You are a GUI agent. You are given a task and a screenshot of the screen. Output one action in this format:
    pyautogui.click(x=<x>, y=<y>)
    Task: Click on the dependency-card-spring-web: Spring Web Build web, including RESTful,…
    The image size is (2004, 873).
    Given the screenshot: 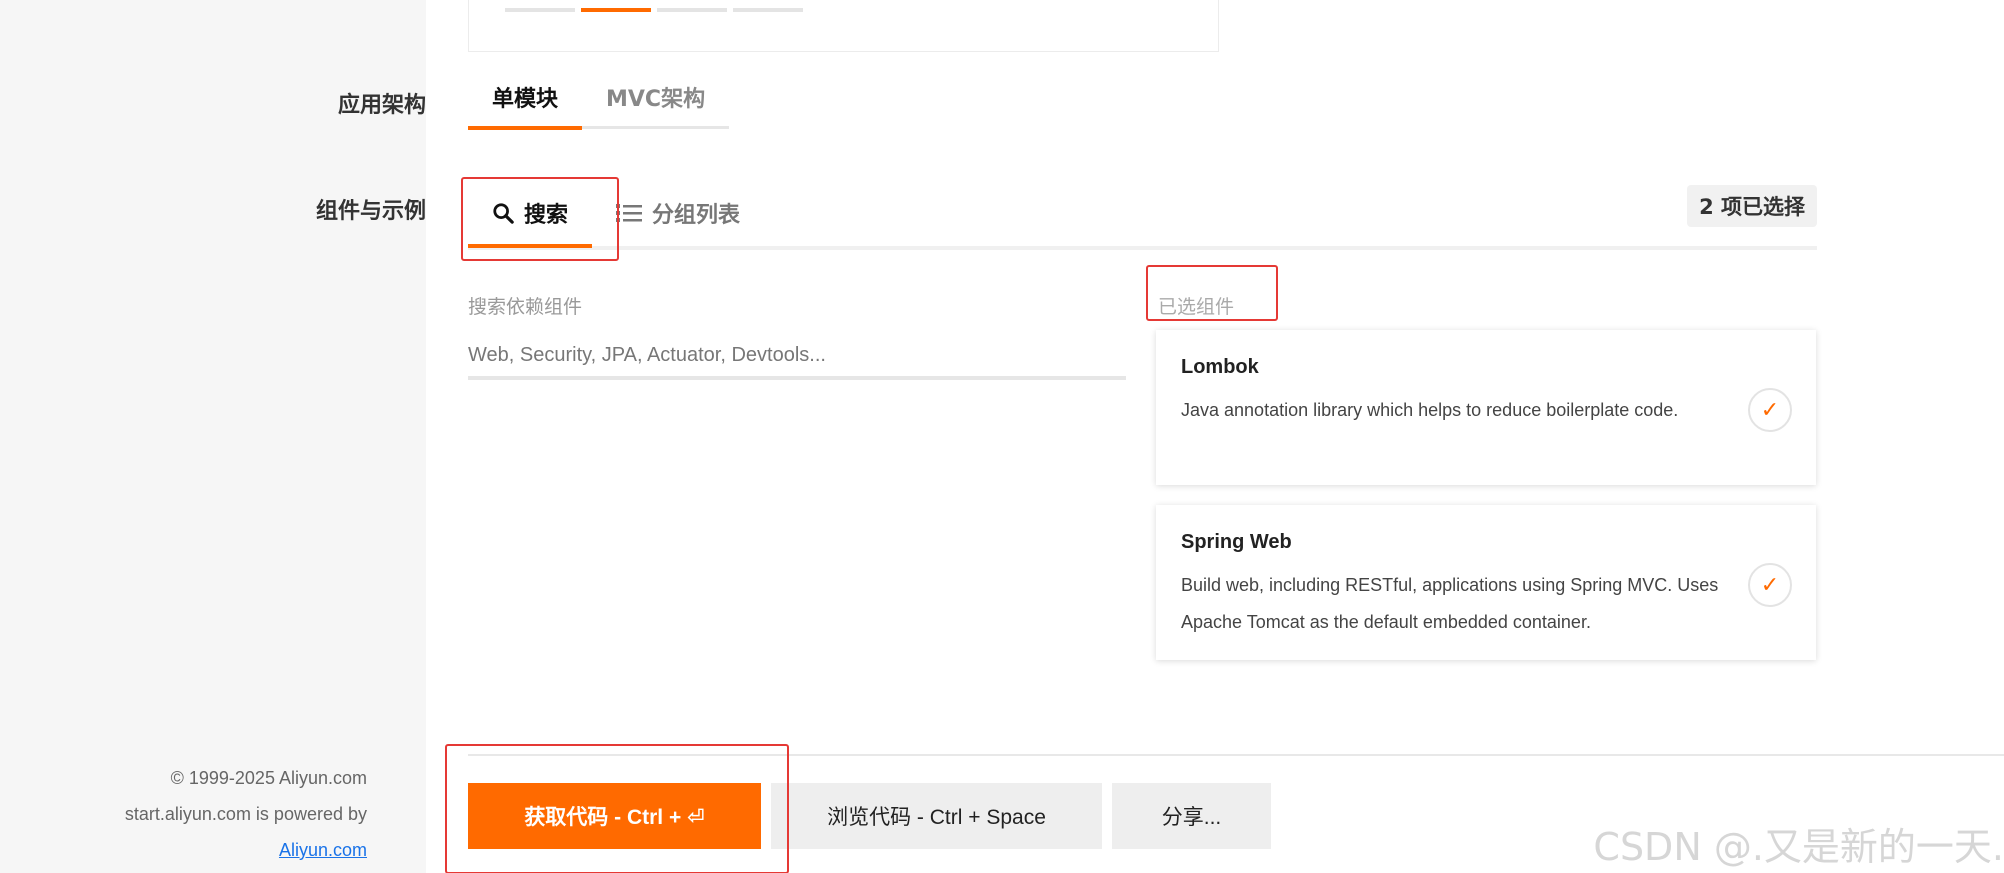 What is the action you would take?
    pyautogui.click(x=1486, y=582)
    